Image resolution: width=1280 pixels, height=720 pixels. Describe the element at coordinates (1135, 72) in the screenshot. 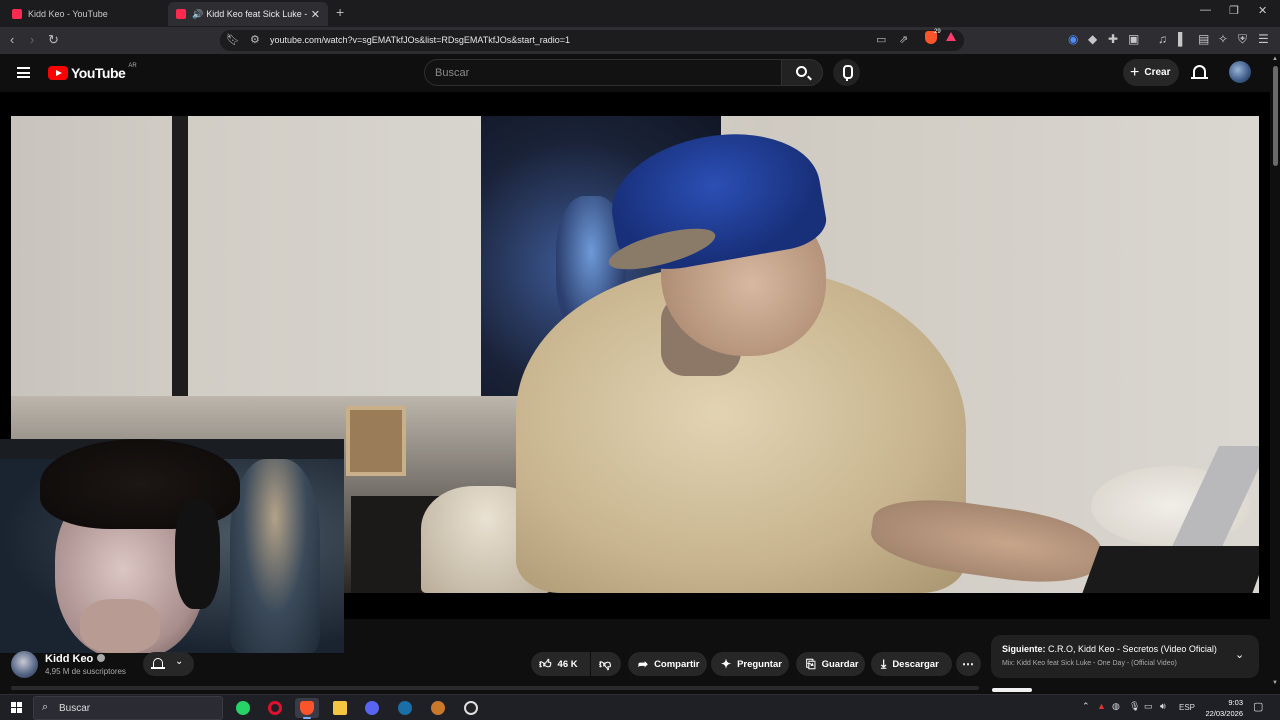

I see `plus-icon: +` at that location.